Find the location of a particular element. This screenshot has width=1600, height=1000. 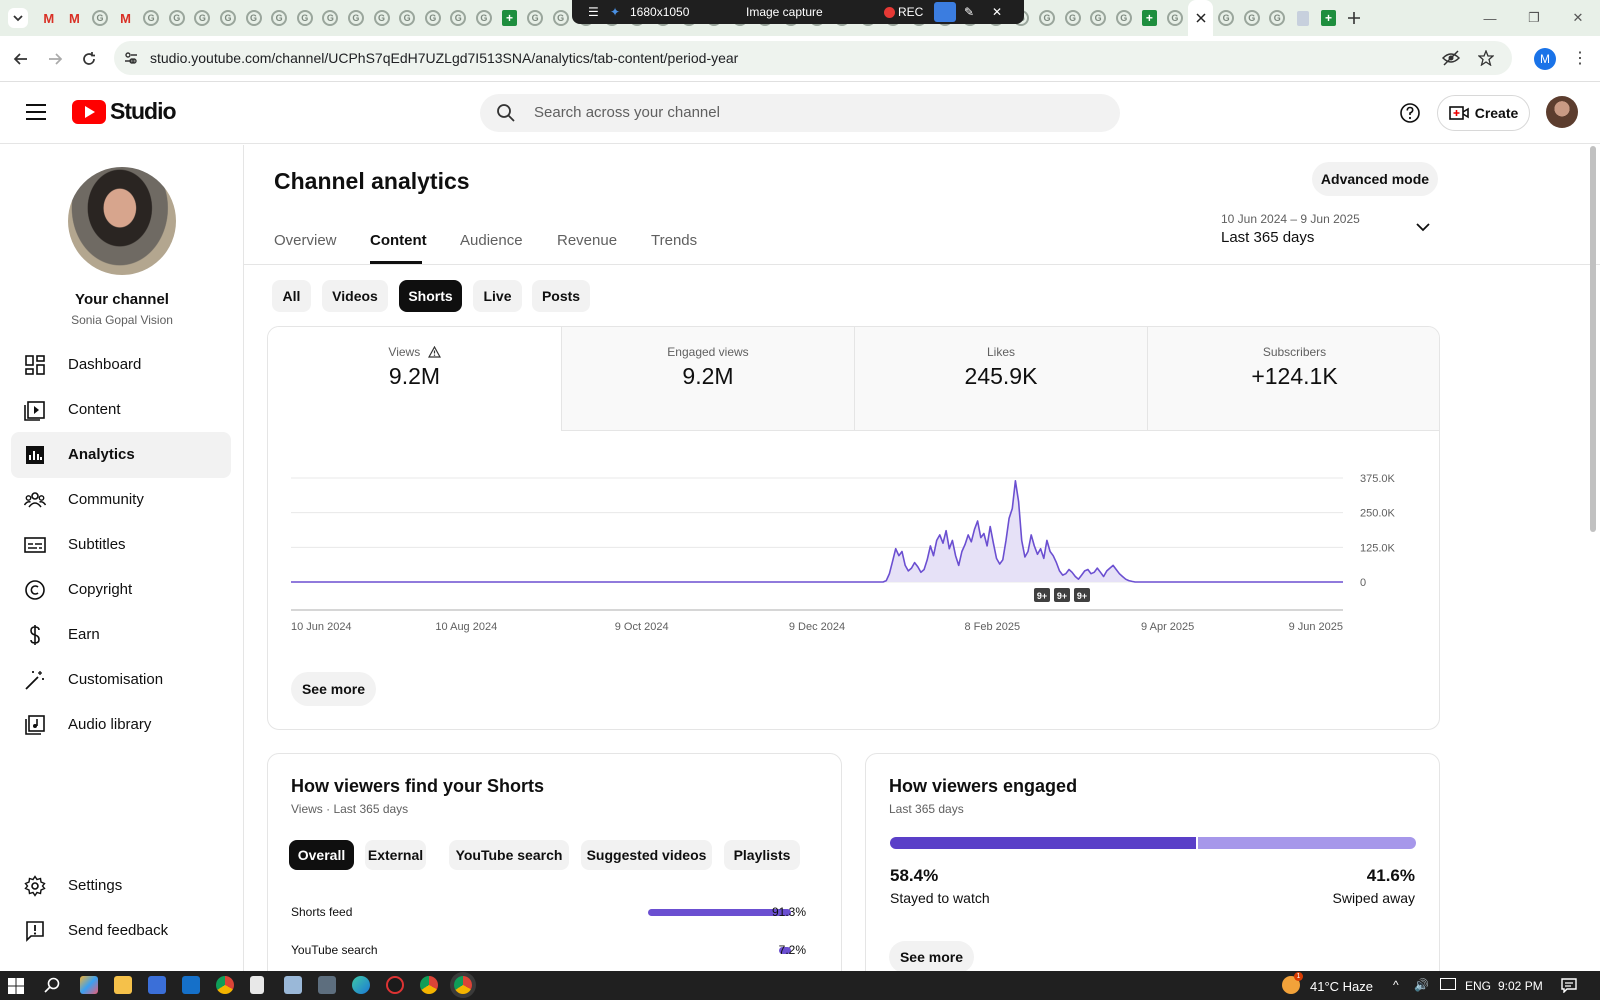

notifications-icon is located at coordinates (1569, 985).